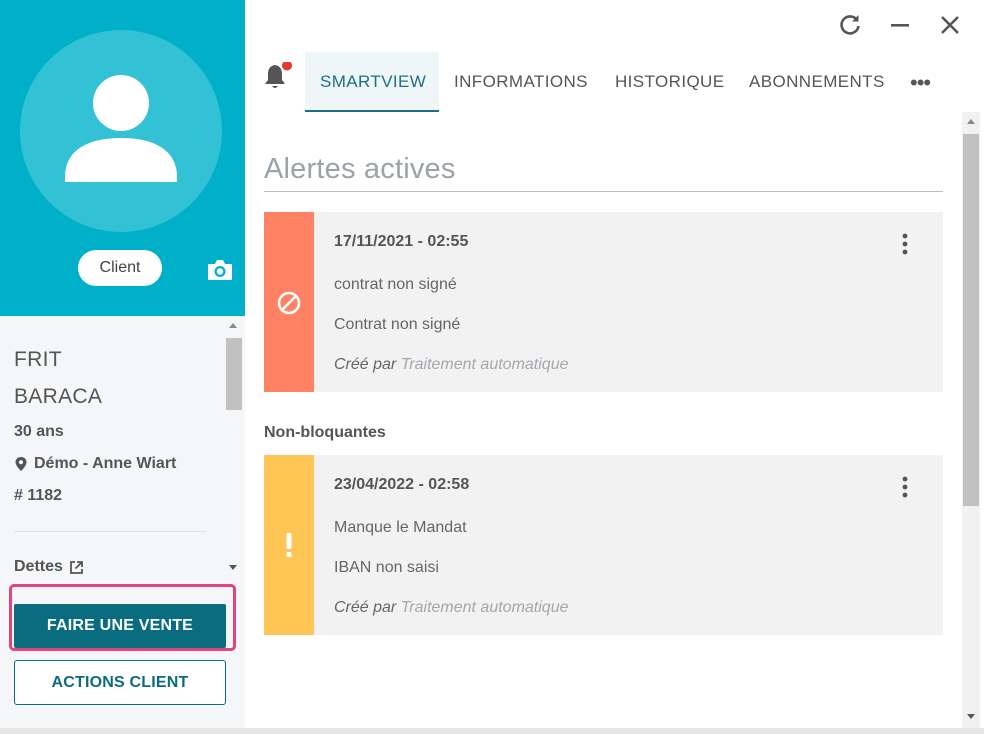 The image size is (984, 734). I want to click on info-divider, so click(110, 531).